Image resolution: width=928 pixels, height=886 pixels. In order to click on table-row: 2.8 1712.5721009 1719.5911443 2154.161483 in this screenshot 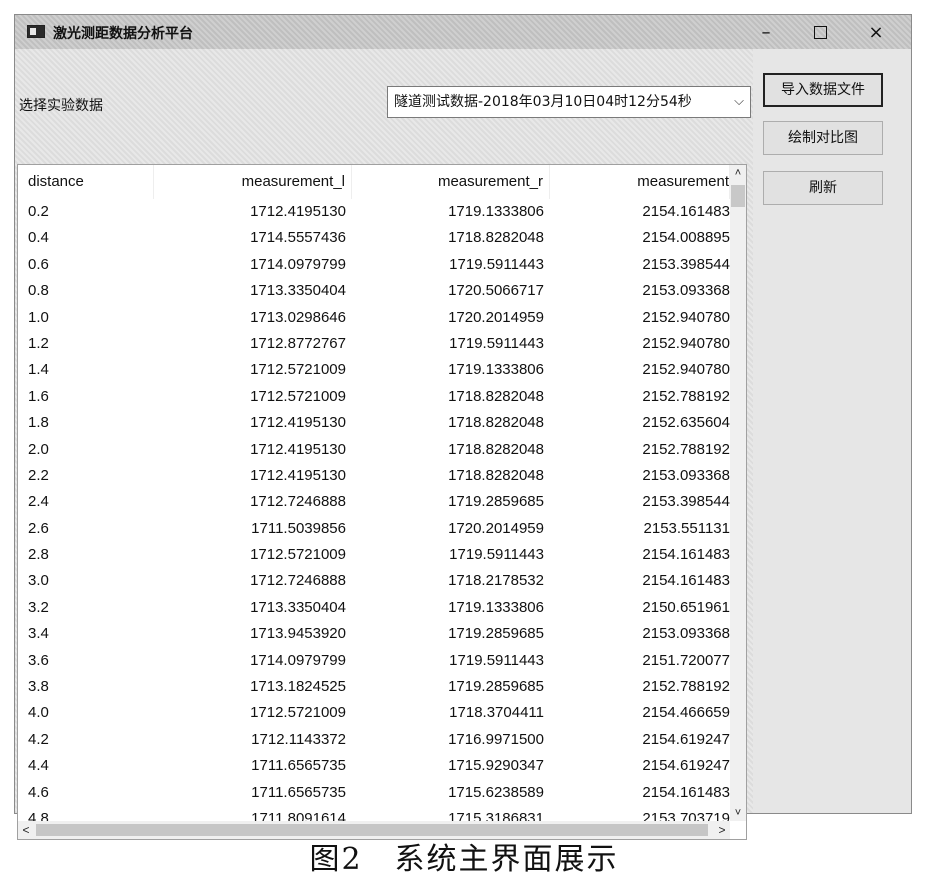, I will do `click(374, 555)`.